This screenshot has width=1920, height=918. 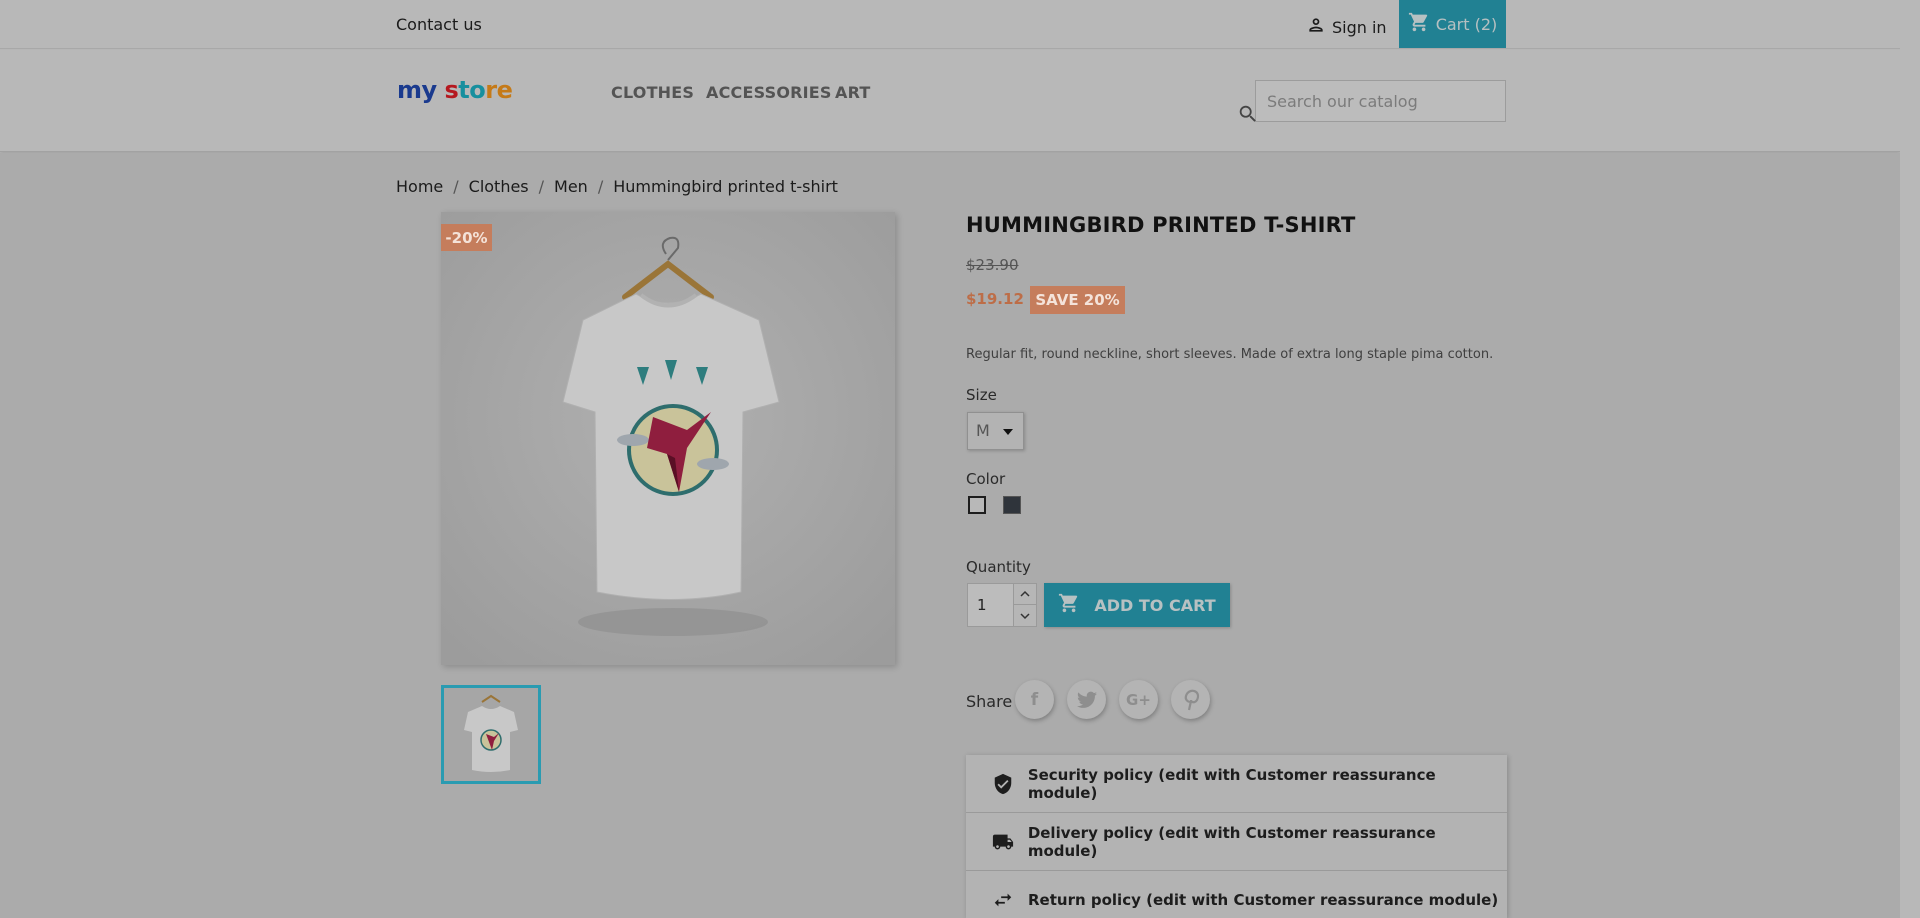 I want to click on cart-label: Cart (2), so click(x=1466, y=24).